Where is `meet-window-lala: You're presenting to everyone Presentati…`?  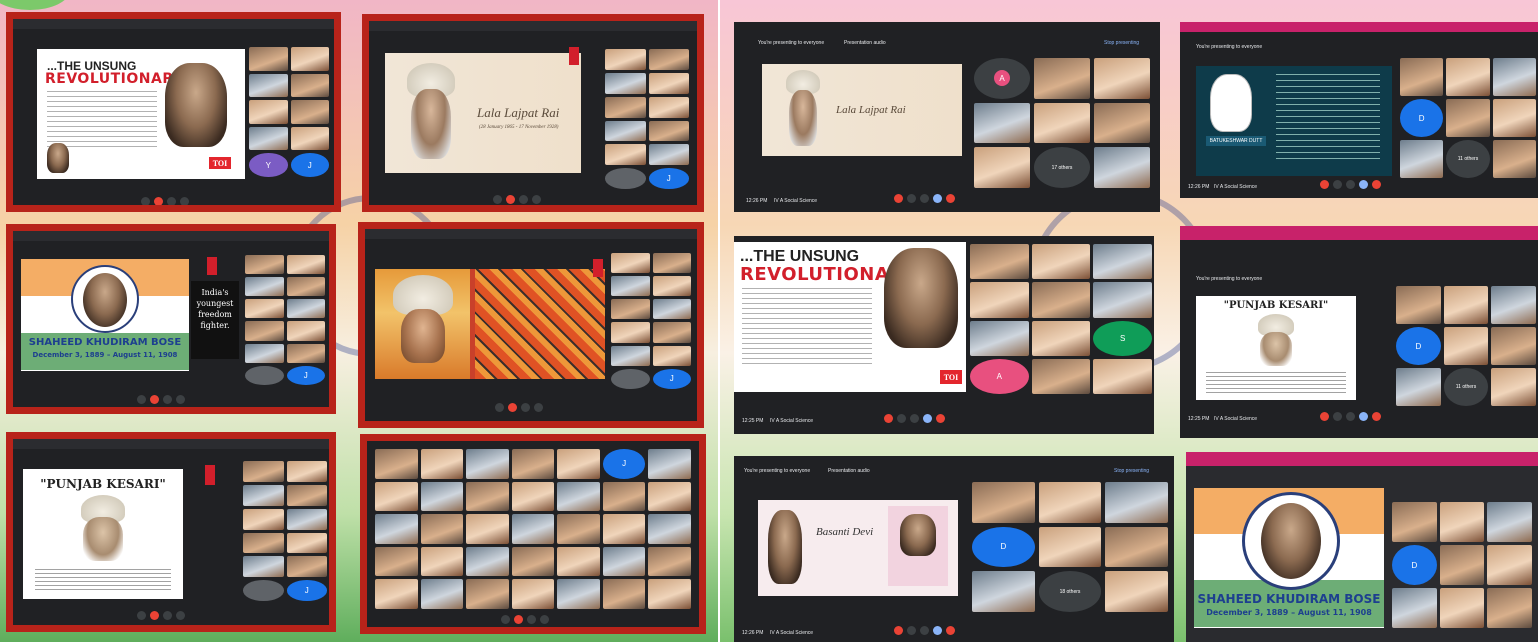
meet-window-lala: You're presenting to everyone Presentati… is located at coordinates (947, 117).